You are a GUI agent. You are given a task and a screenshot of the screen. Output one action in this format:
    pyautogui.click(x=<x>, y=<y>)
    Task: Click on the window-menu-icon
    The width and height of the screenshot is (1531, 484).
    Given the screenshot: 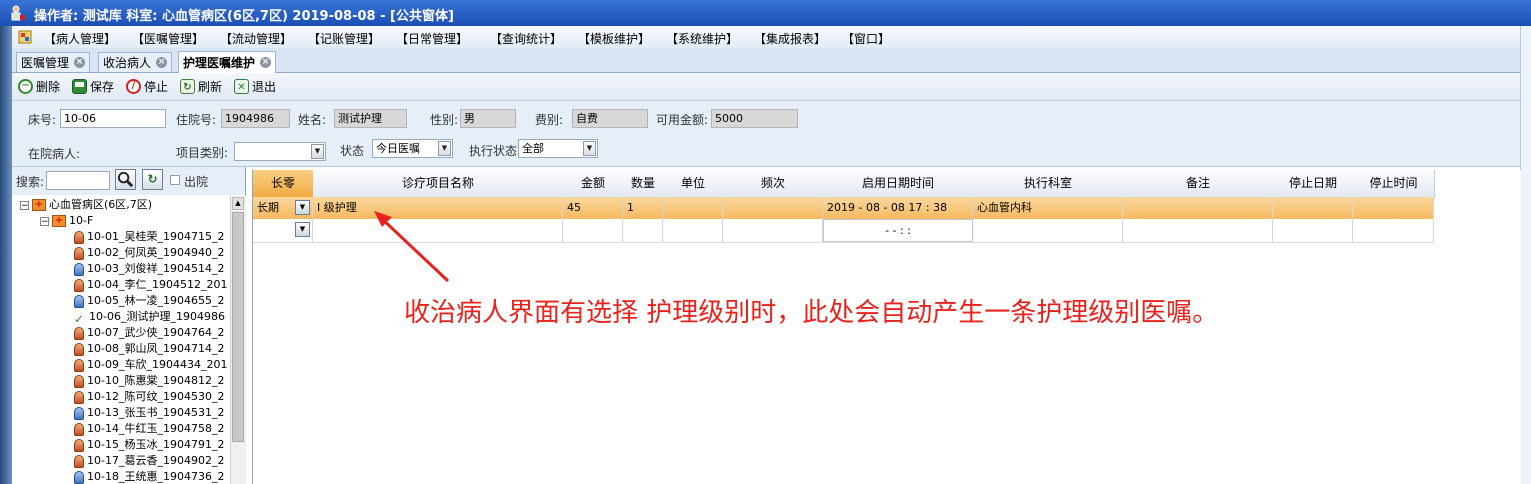 What is the action you would take?
    pyautogui.click(x=25, y=37)
    